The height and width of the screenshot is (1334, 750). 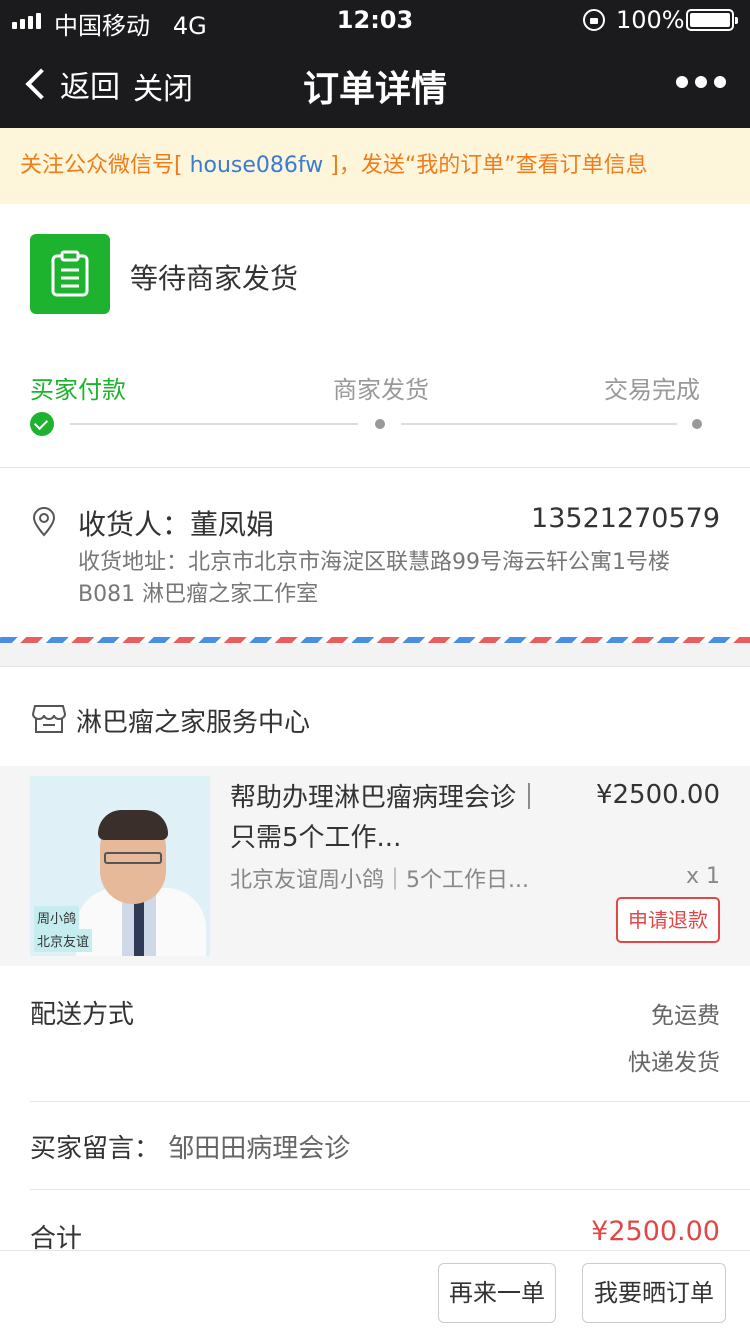 I want to click on step-label-shipped: 商家发货, so click(x=381, y=390).